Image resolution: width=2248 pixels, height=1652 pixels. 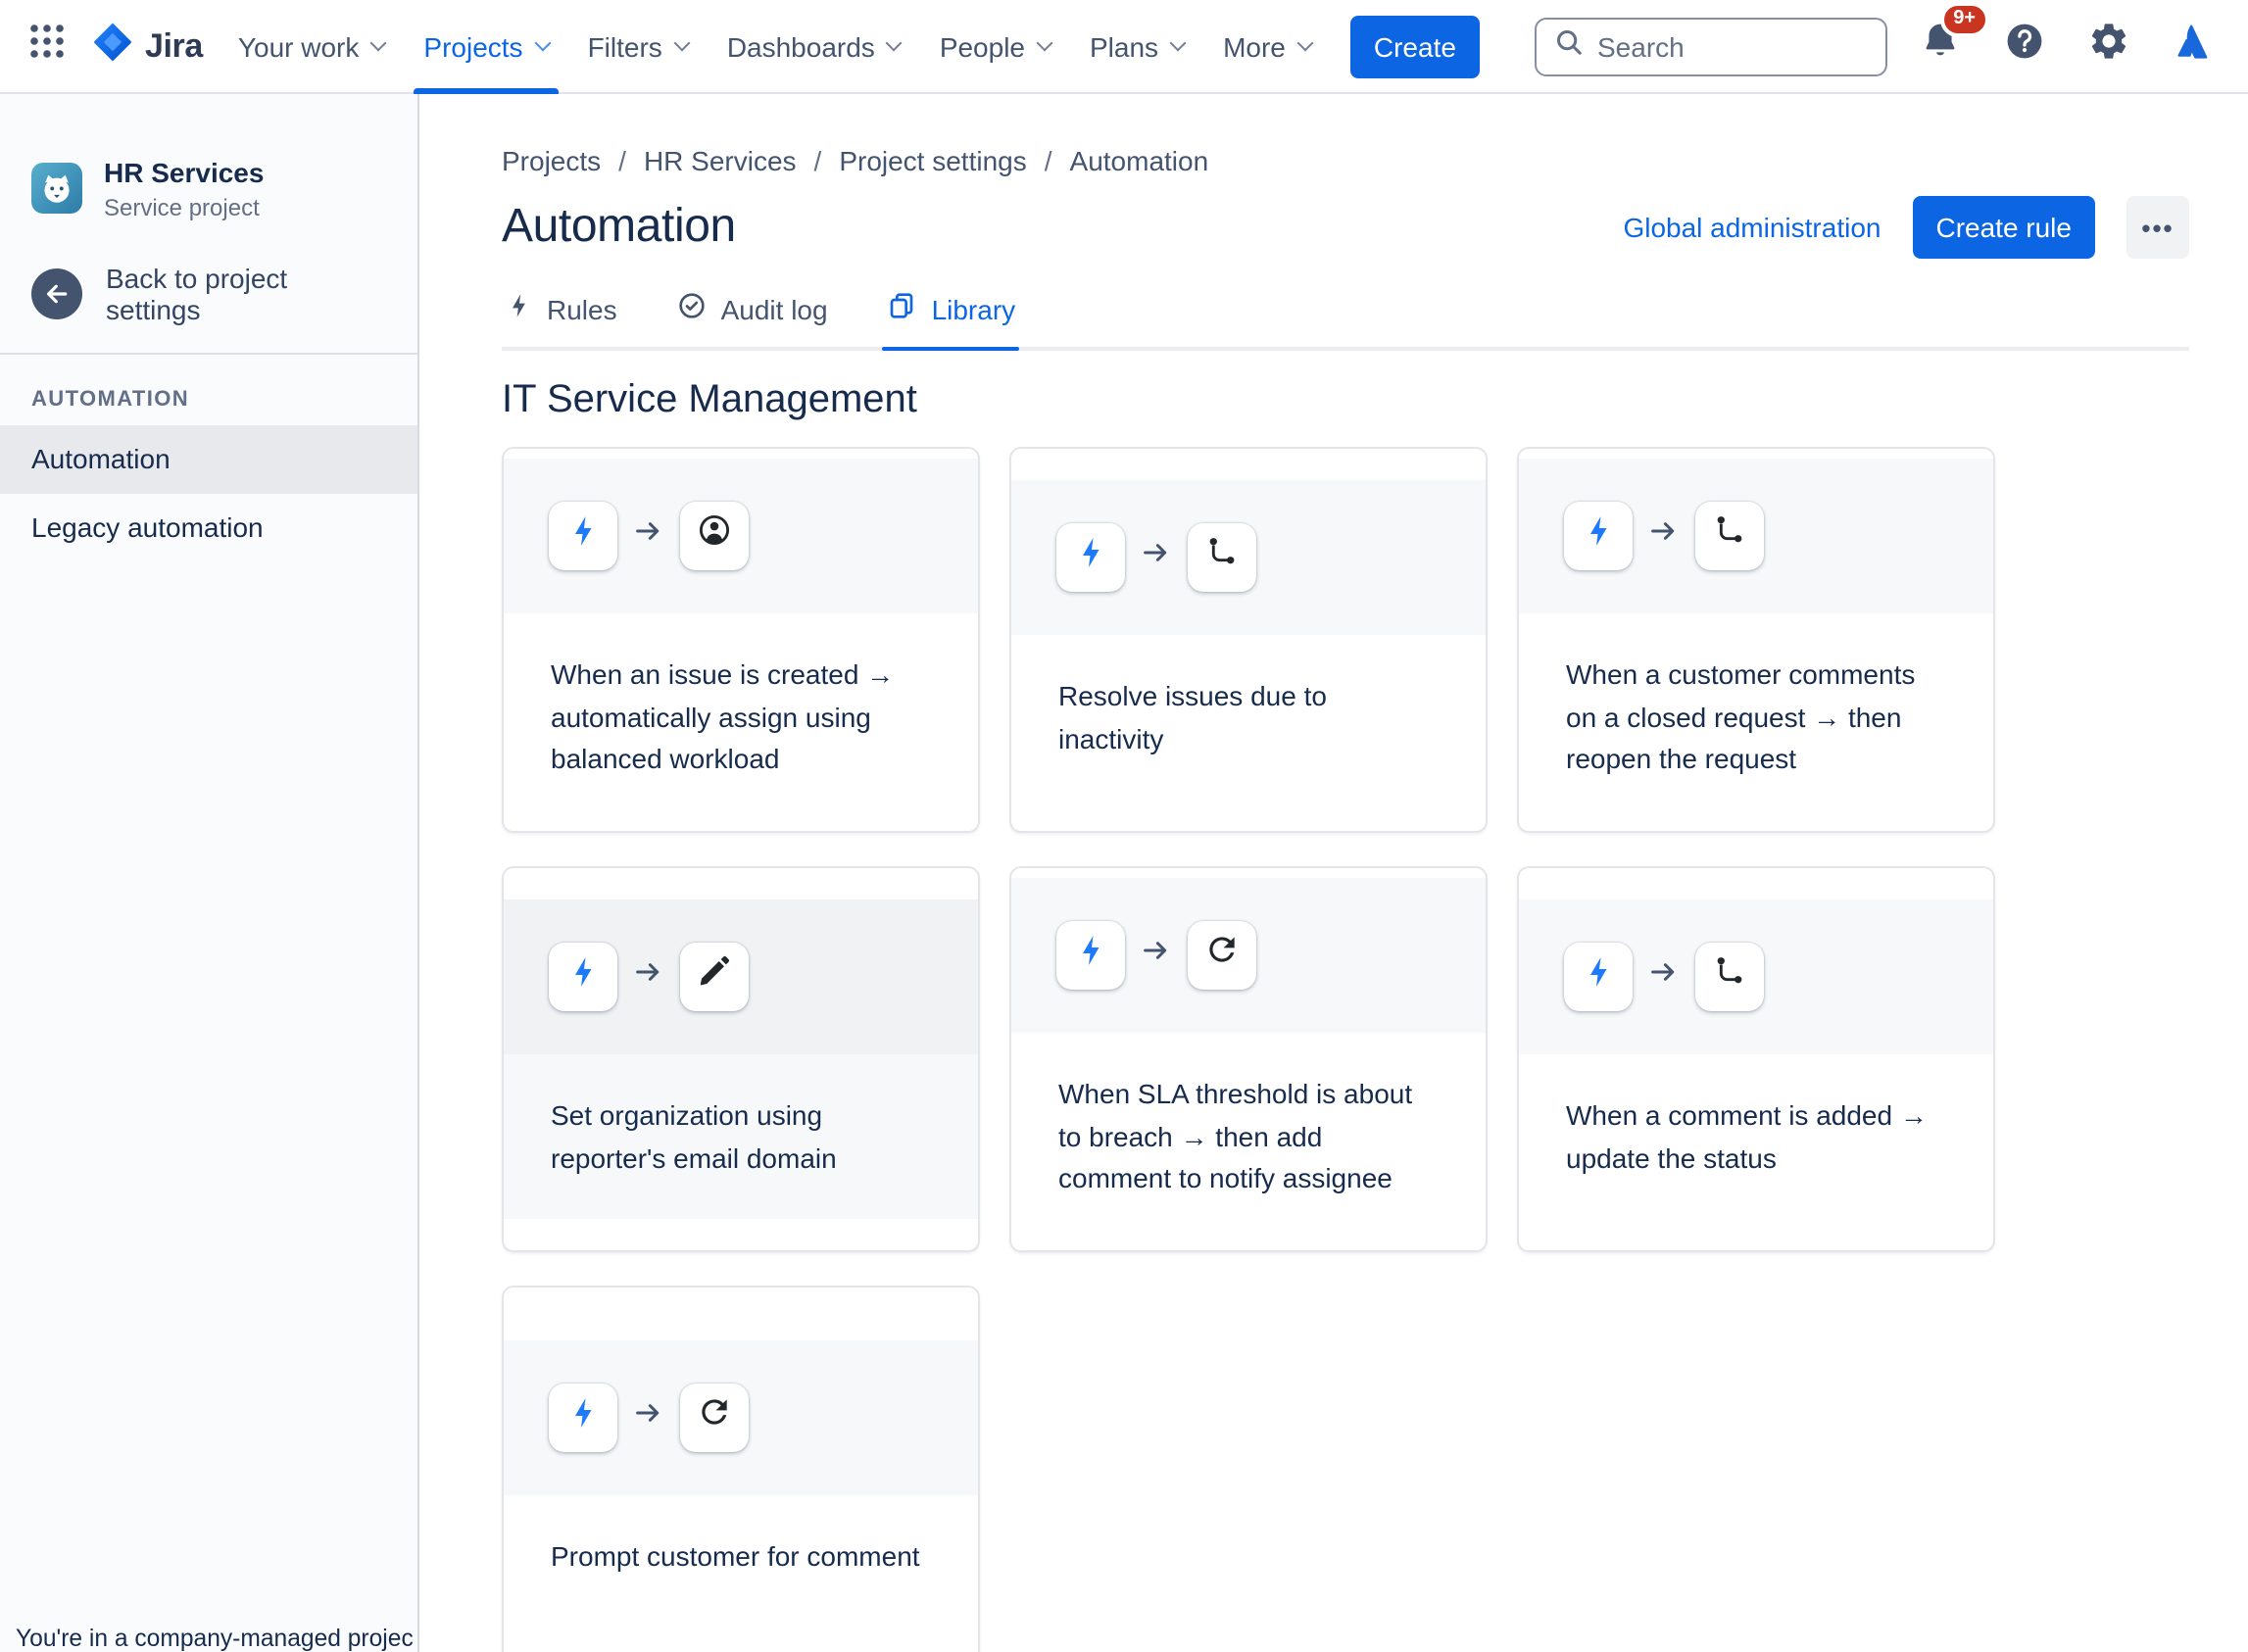 I want to click on sidebar-section-label: AUTOMATION, so click(x=110, y=399).